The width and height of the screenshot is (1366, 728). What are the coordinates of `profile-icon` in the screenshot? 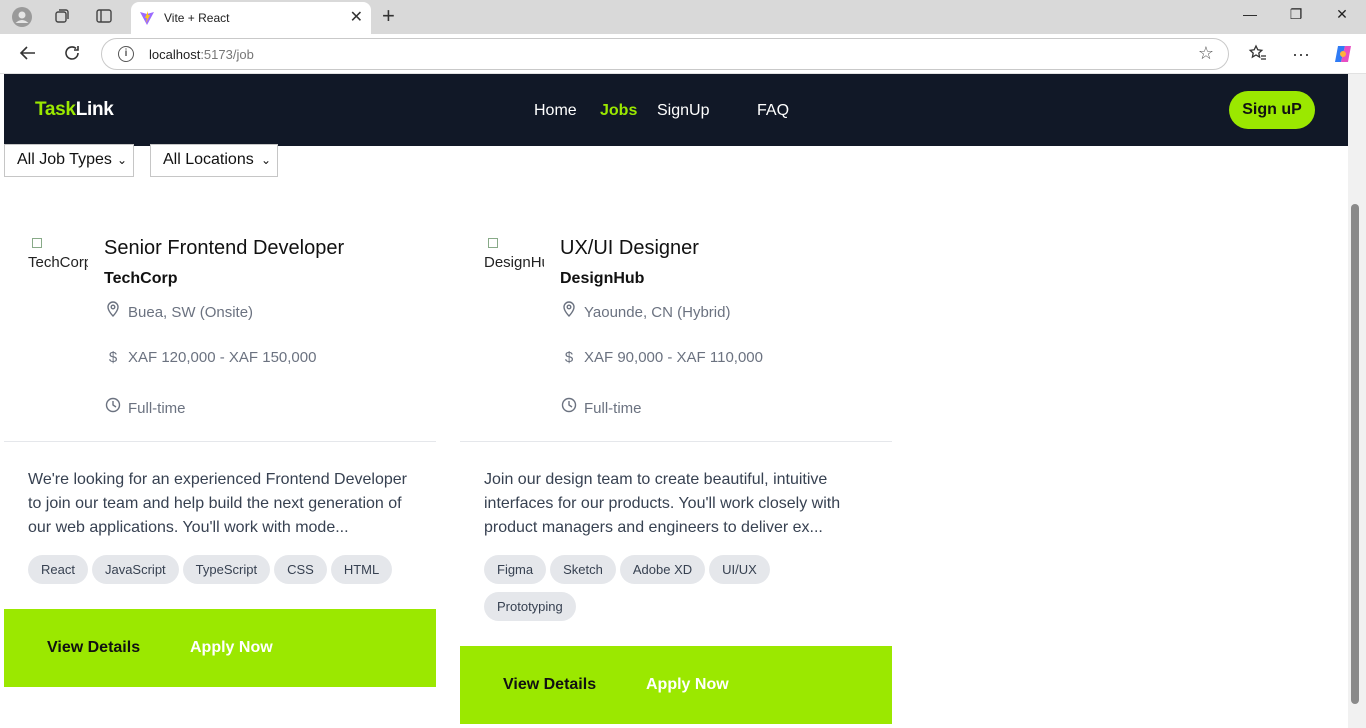 It's located at (22, 17).